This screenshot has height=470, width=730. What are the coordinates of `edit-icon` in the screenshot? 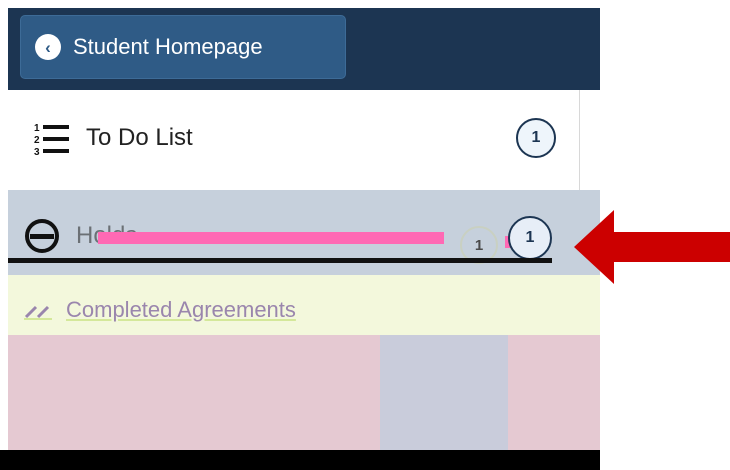 It's located at (38, 312).